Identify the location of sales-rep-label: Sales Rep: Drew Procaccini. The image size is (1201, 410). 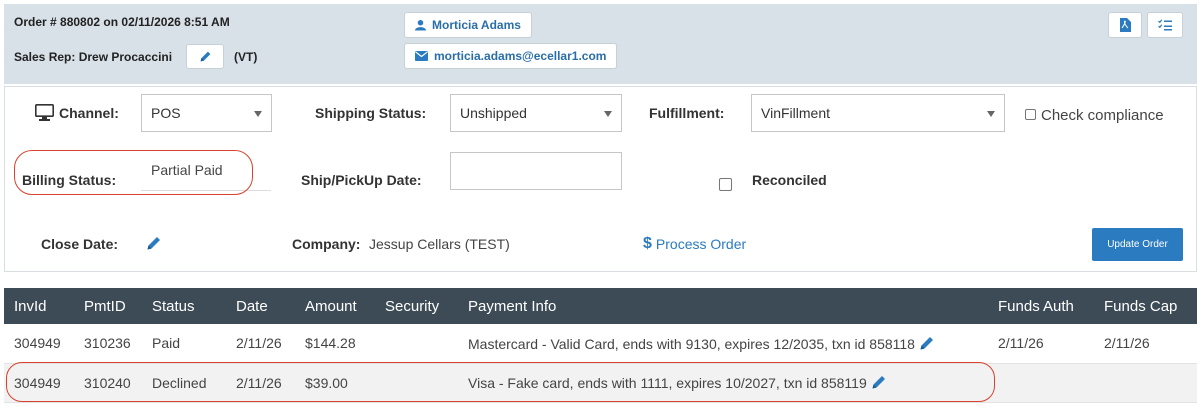
(93, 57).